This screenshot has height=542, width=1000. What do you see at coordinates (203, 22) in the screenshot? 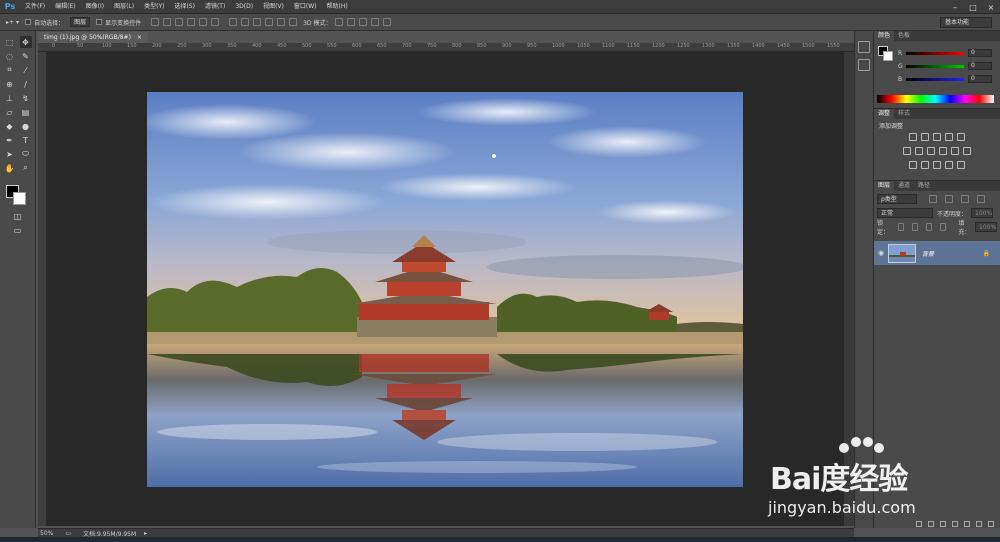
I see `align-hcenter-icon` at bounding box center [203, 22].